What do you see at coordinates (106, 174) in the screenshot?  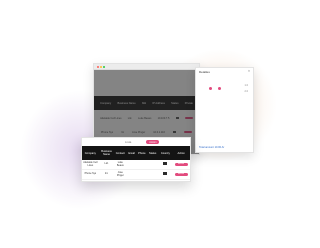 I see `business-cell: Int.` at bounding box center [106, 174].